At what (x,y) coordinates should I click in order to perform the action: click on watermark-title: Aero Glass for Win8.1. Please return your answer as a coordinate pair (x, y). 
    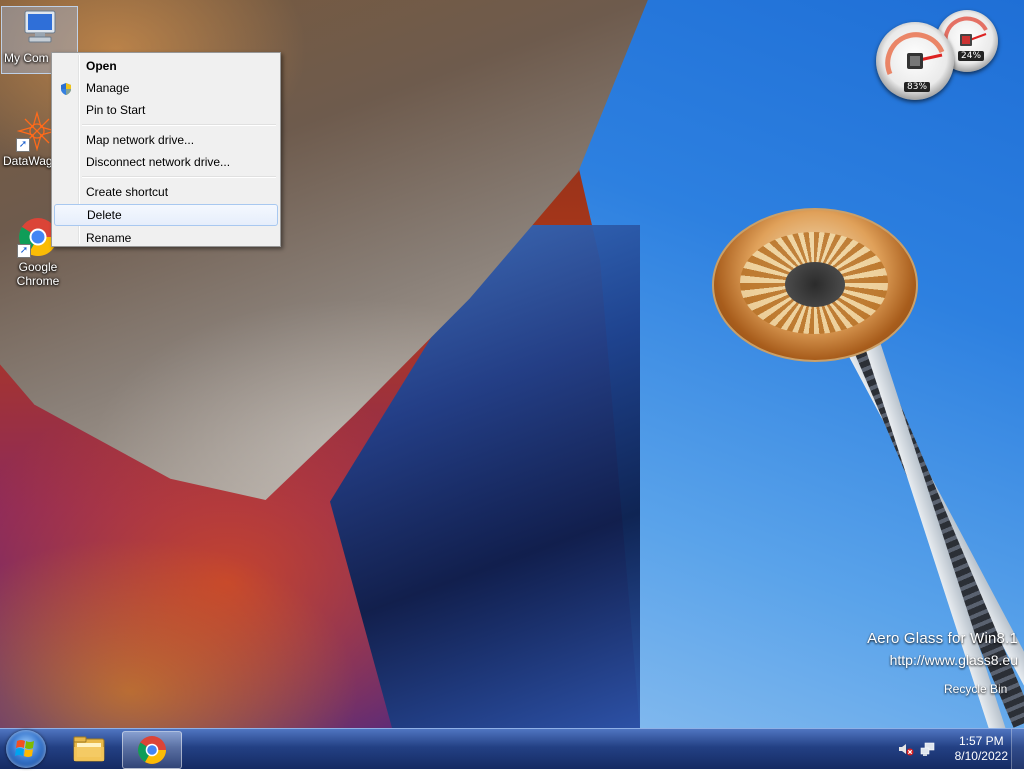
    Looking at the image, I should click on (942, 638).